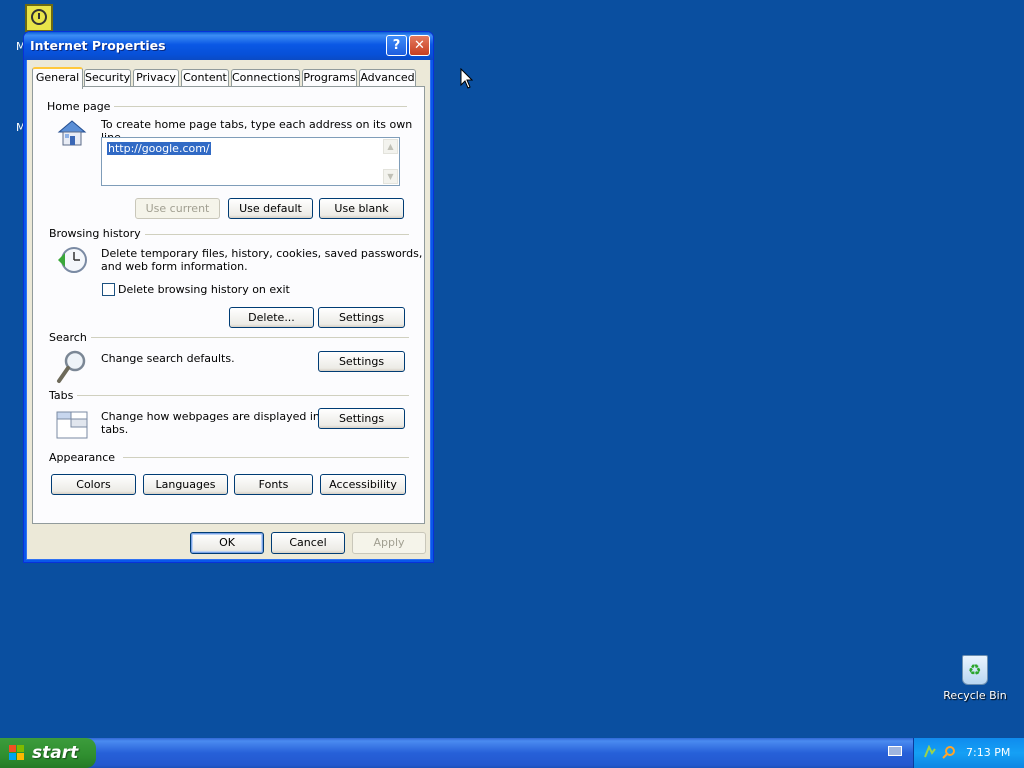 This screenshot has height=768, width=1024. I want to click on search-group-label: Search, so click(70, 337).